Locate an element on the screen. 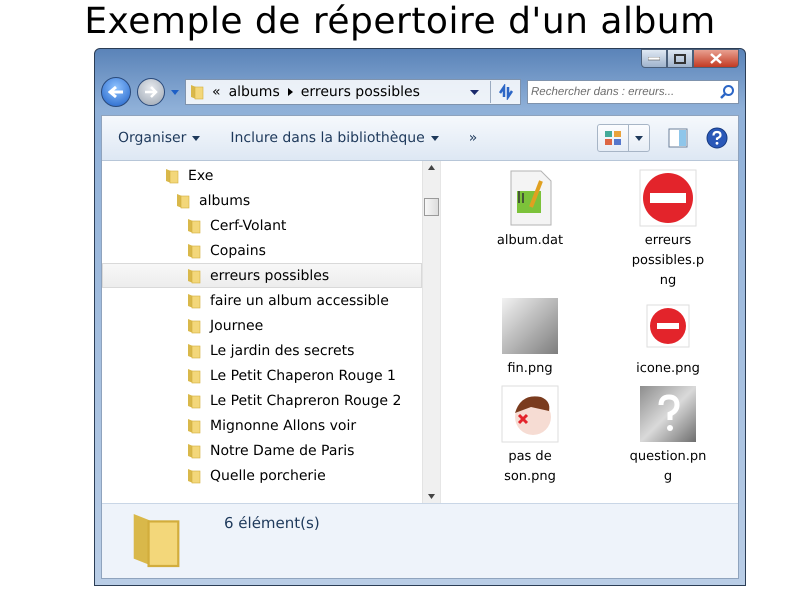  scroll-up-icon is located at coordinates (431, 167).